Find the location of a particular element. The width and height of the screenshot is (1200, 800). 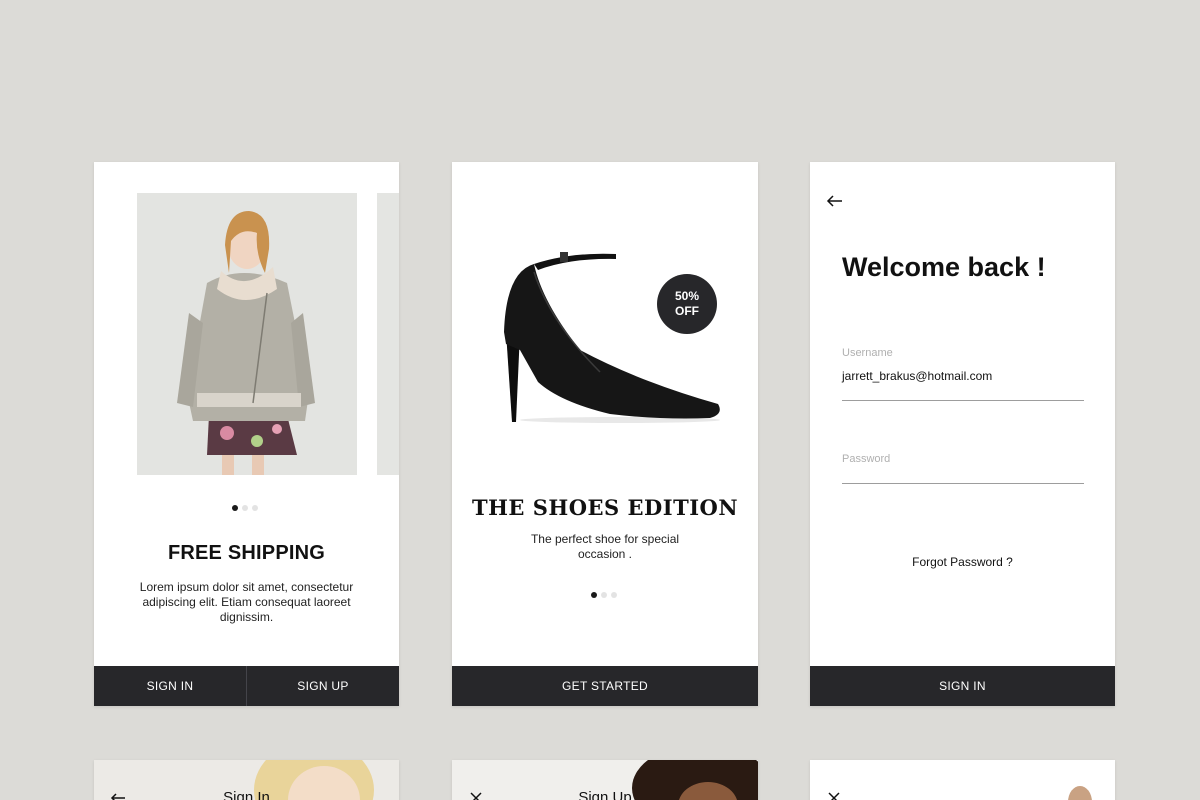

password-label: Password is located at coordinates (866, 459).